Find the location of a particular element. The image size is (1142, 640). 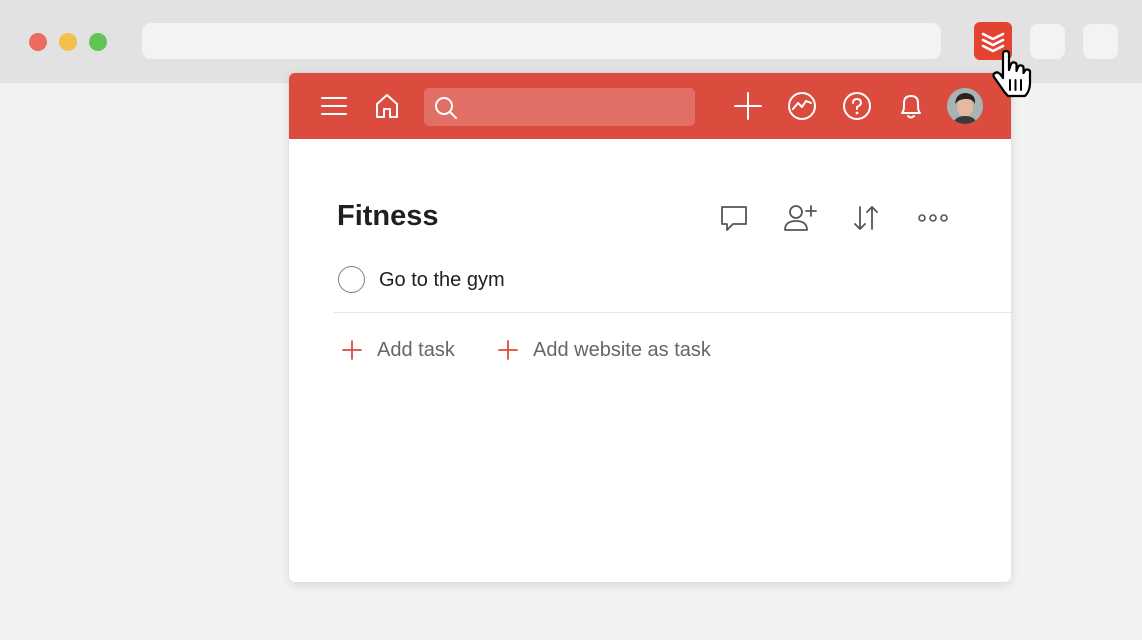

window-minimize-button is located at coordinates (68, 42).